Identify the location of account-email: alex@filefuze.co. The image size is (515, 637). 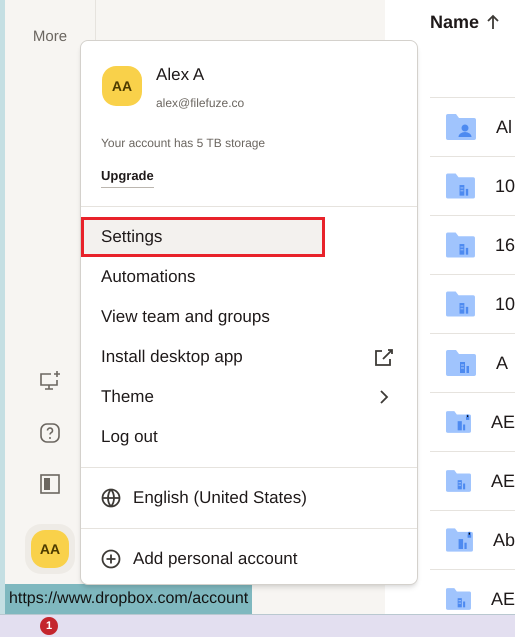
(200, 103).